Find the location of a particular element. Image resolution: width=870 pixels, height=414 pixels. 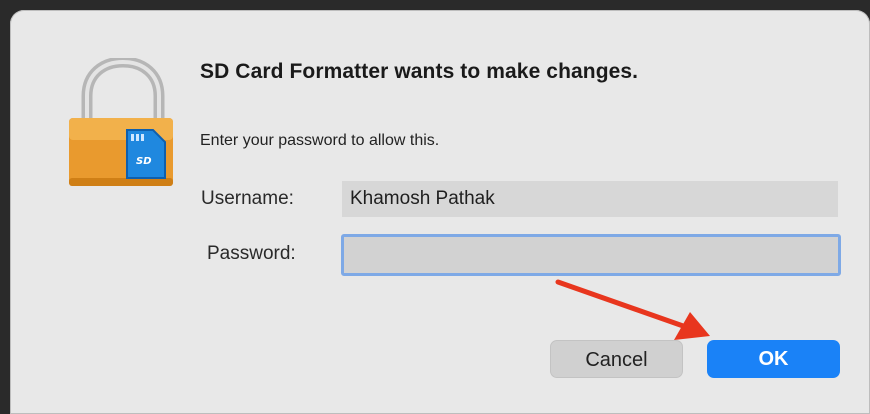

dialog-title: SD Card Formatter wants to make changes. is located at coordinates (419, 71).